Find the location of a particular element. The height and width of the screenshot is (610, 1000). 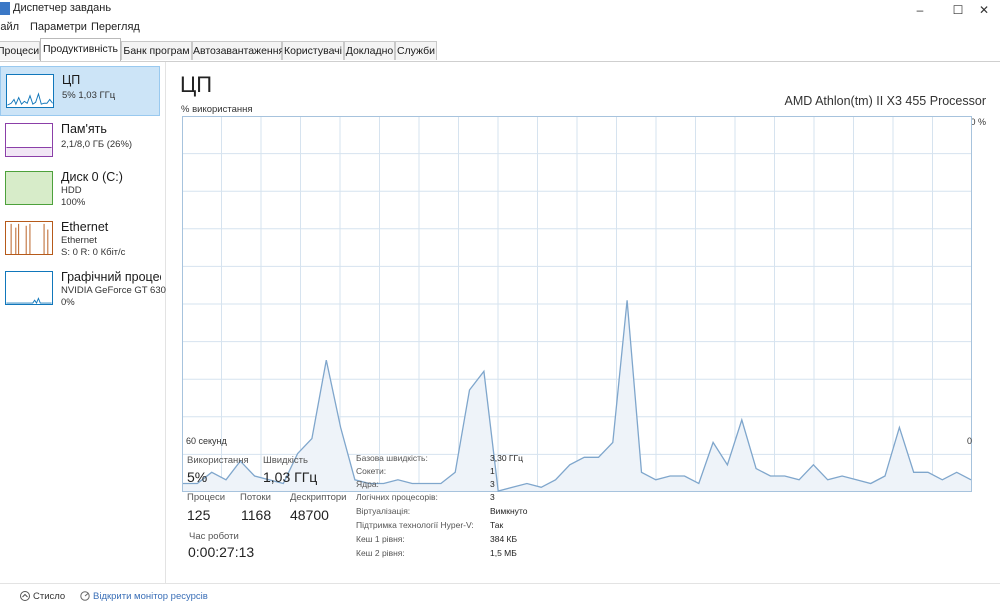

menu-view: Перегляд is located at coordinates (115, 27).